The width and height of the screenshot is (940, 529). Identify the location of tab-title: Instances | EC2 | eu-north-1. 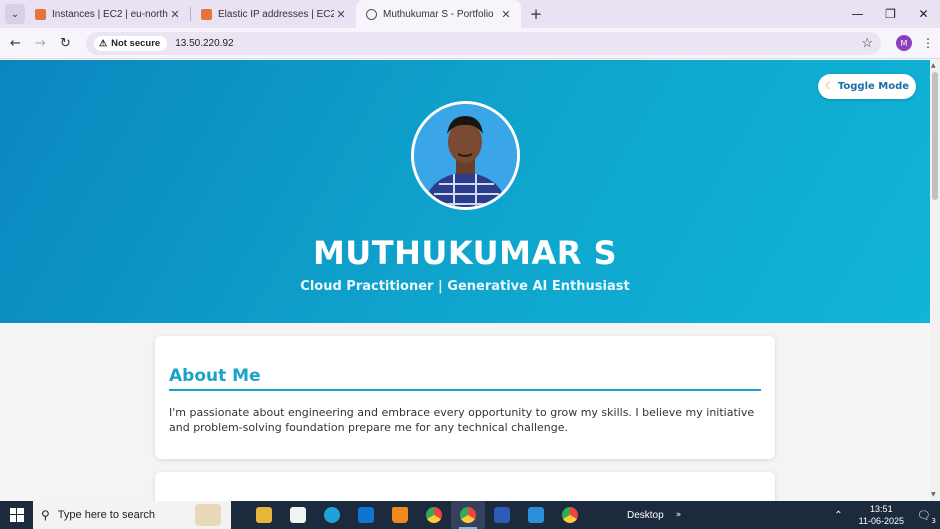
(110, 14).